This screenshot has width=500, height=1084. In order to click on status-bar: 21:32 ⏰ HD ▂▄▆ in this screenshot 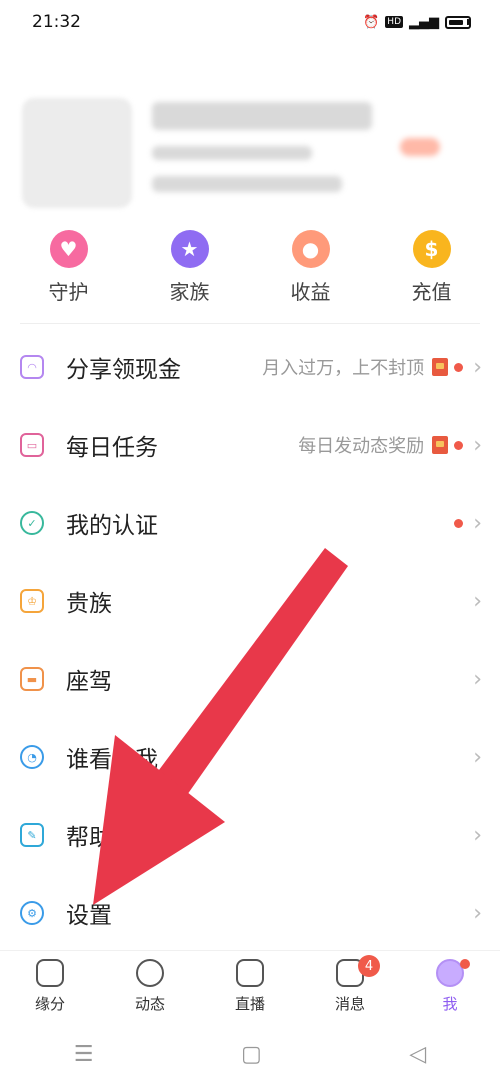, I will do `click(250, 22)`.